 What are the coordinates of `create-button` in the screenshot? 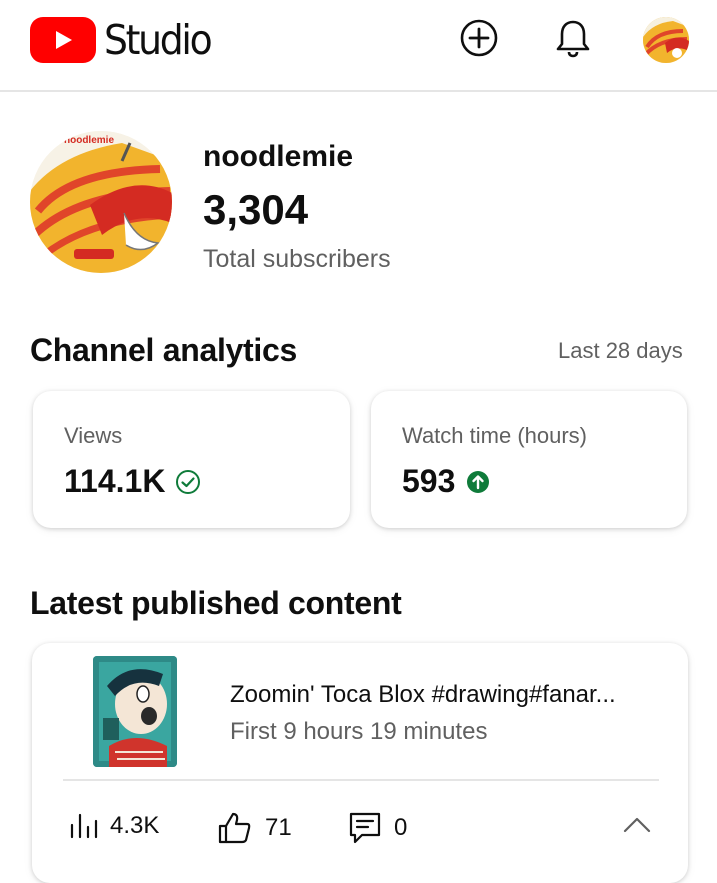 It's located at (479, 40).